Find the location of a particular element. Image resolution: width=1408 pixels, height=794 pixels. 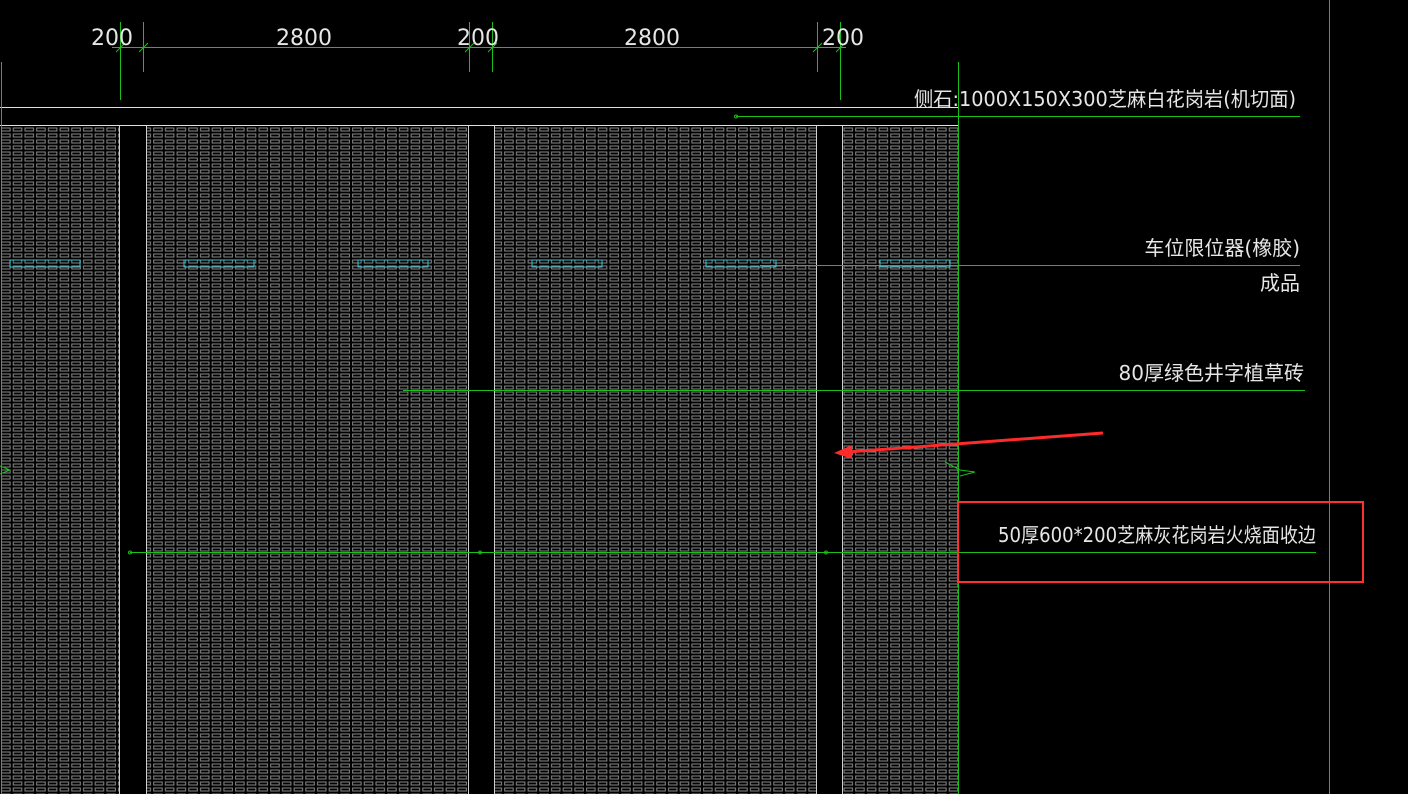

grass-brick-label: 80厚绿色井字植草砖 is located at coordinates (1211, 373).